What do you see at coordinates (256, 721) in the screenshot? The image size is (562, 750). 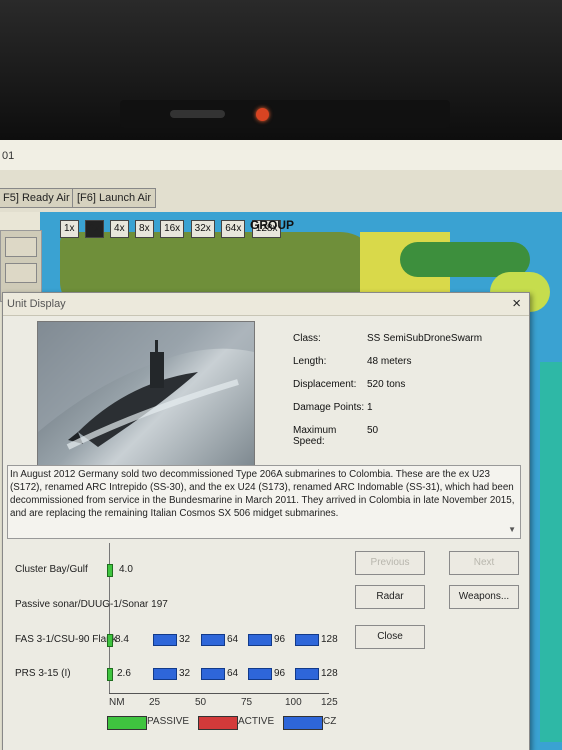 I see `active-legend-label: ACTIVE` at bounding box center [256, 721].